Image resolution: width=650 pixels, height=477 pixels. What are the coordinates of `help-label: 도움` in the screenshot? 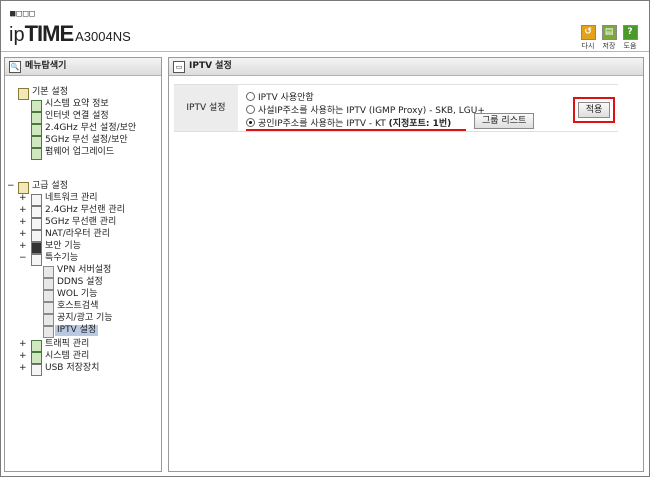 It's located at (630, 46).